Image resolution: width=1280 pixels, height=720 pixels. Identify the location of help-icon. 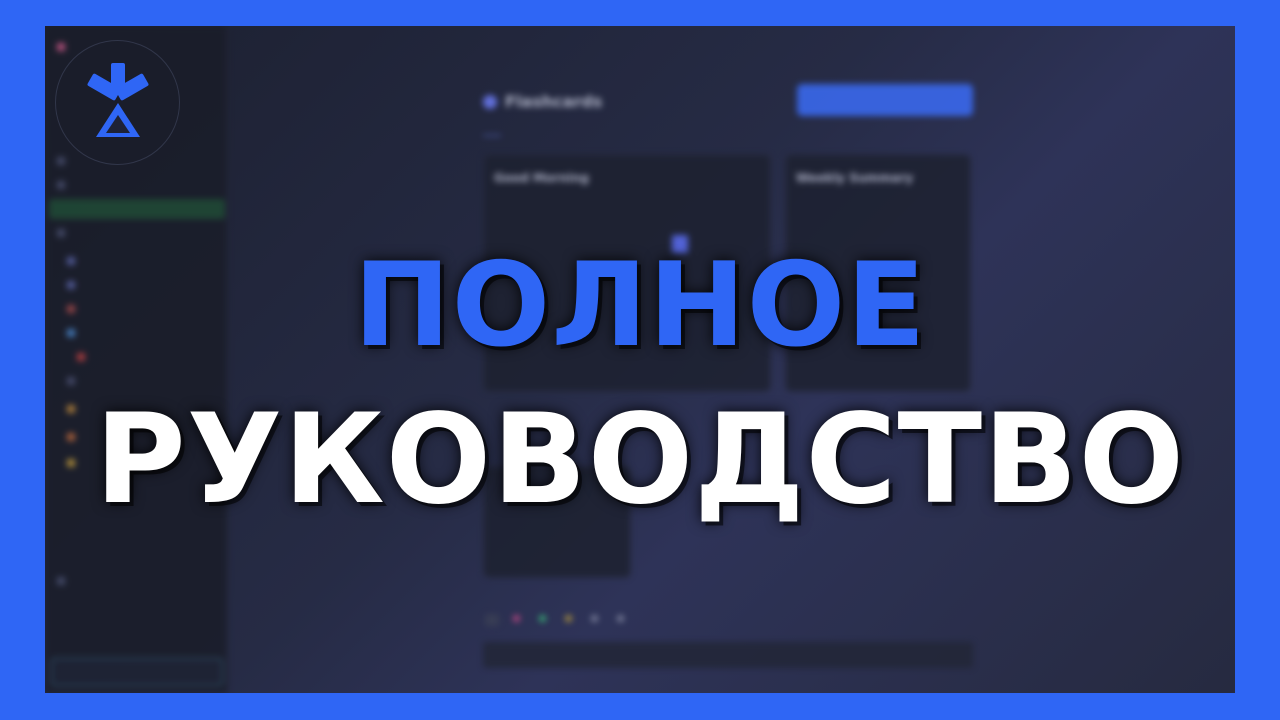
(61, 581).